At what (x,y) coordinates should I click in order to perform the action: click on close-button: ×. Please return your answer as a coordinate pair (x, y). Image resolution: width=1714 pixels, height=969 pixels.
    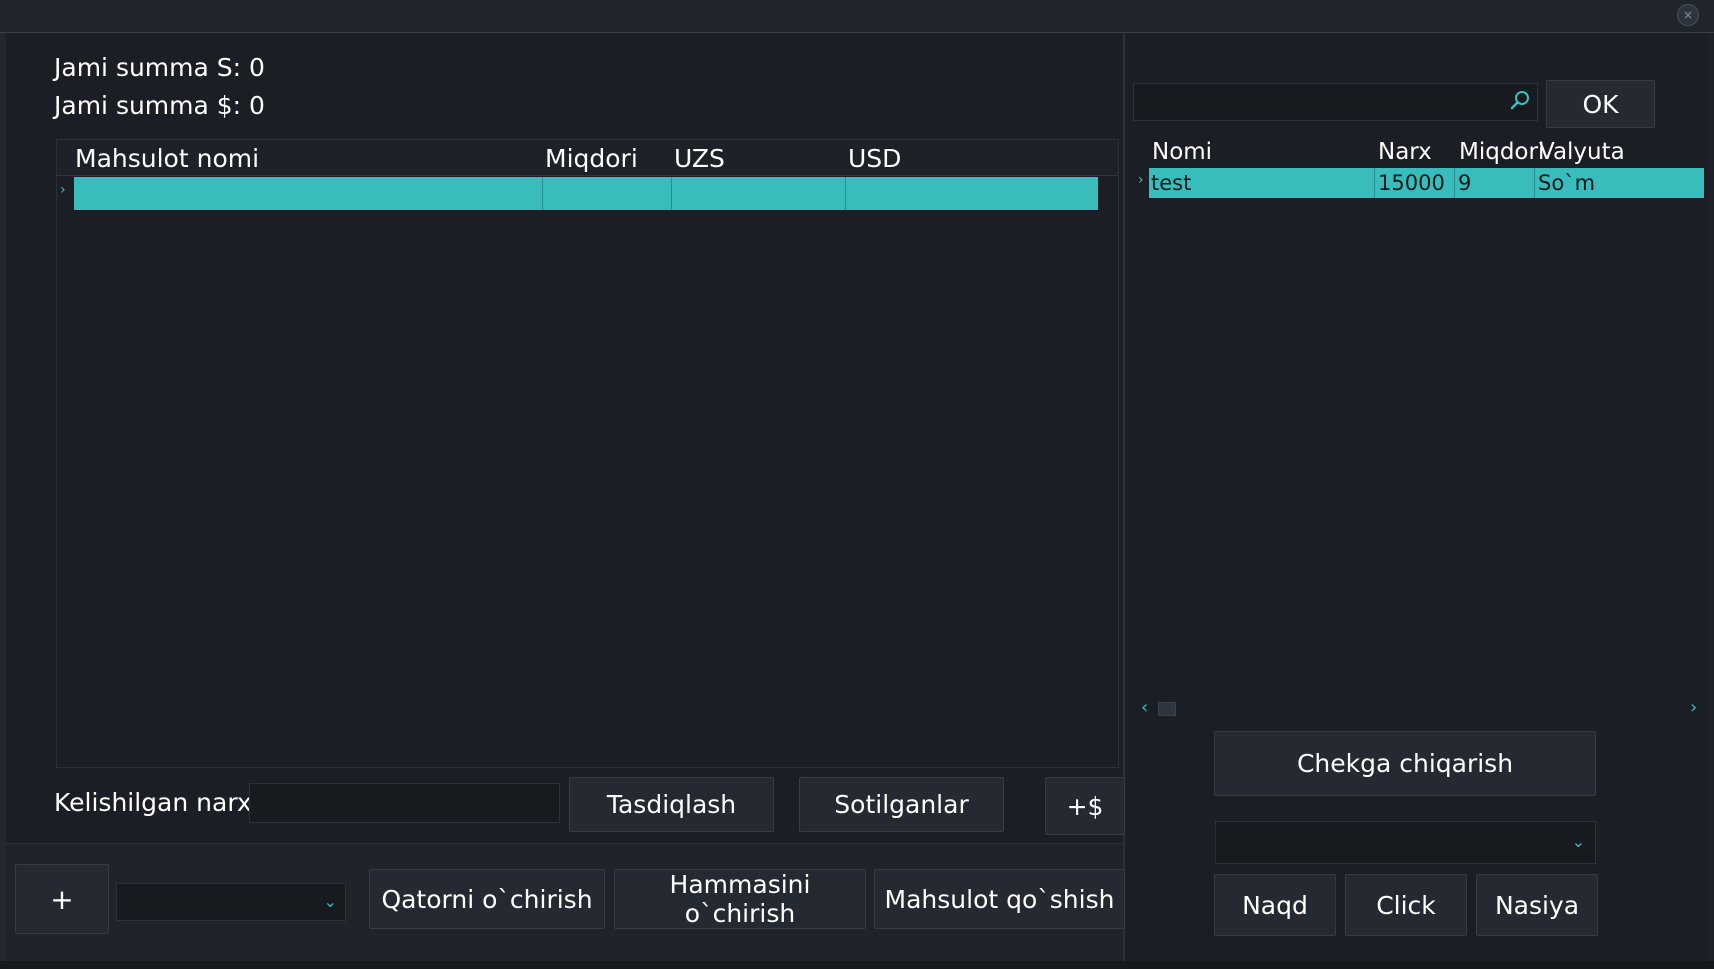
    Looking at the image, I should click on (1688, 15).